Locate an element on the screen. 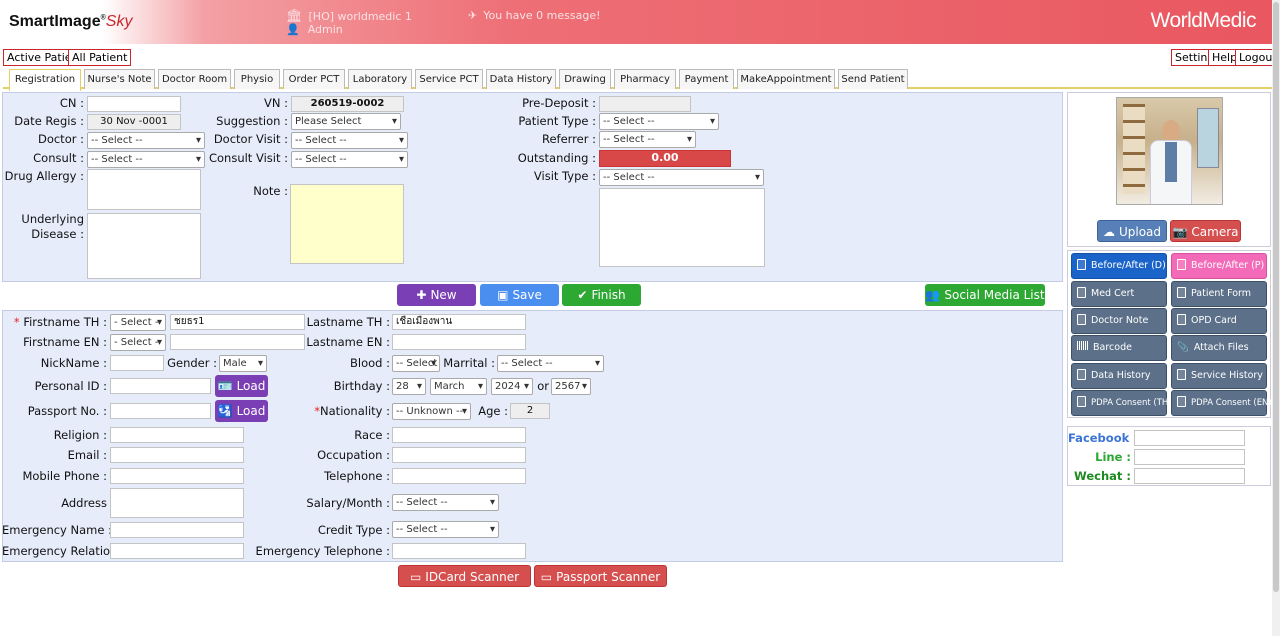 The width and height of the screenshot is (1280, 636). race-input is located at coordinates (459, 435).